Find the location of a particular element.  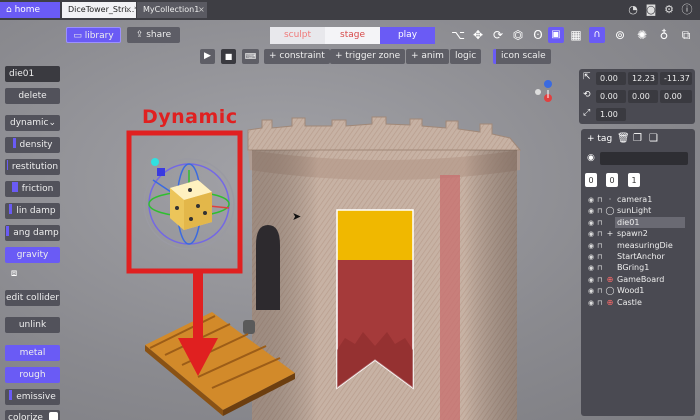

tag-slot-3: 1 is located at coordinates (634, 180).